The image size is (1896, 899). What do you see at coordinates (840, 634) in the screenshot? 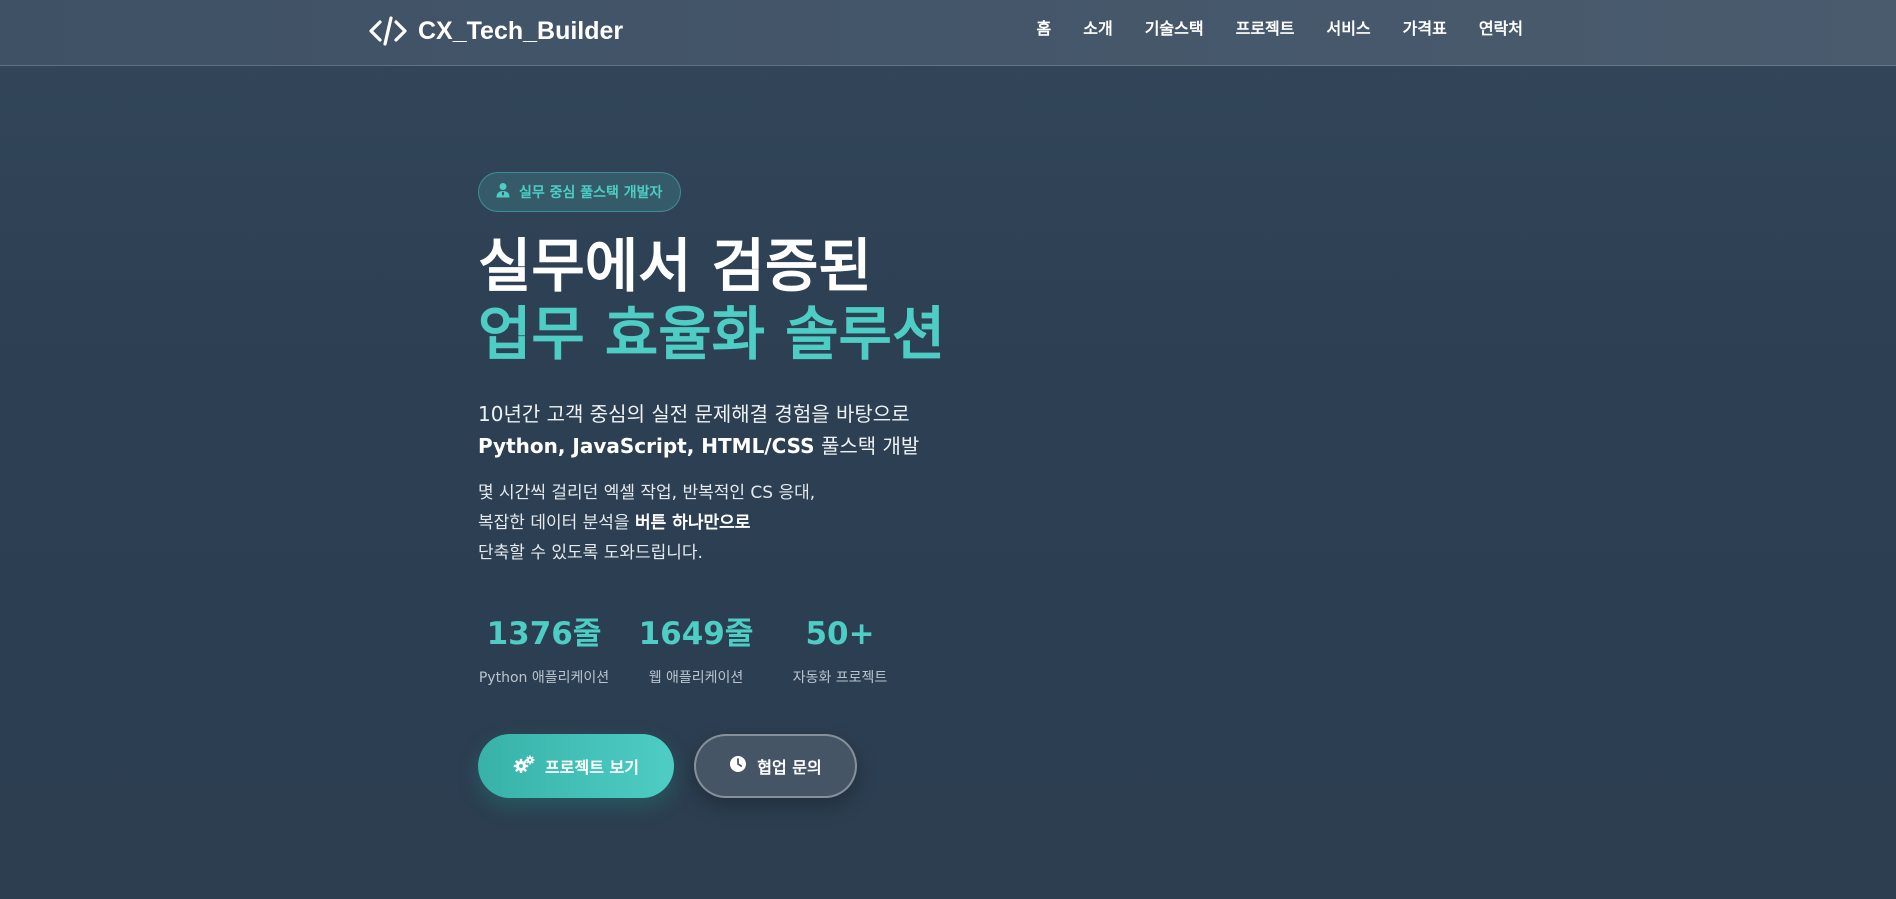
I see `stat-value: 50+` at bounding box center [840, 634].